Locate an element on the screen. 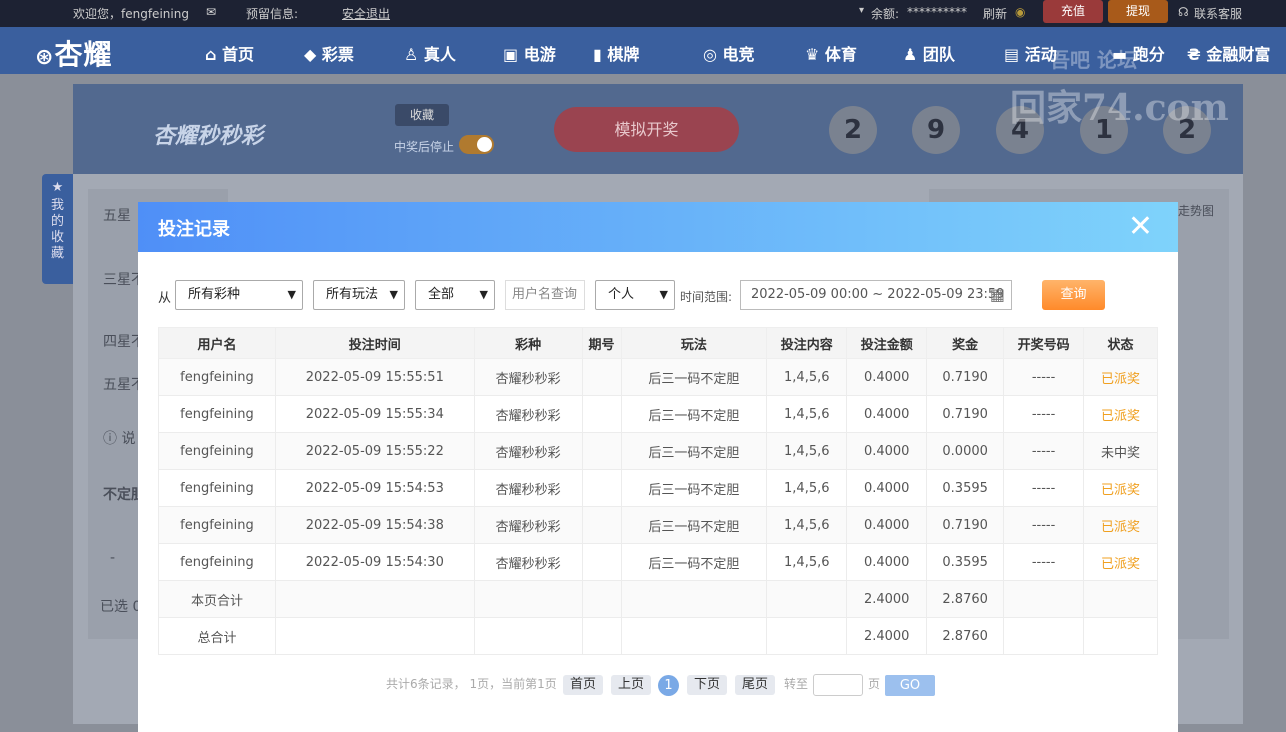 This screenshot has width=1286, height=732. headset-icon: ☊ is located at coordinates (1183, 12).